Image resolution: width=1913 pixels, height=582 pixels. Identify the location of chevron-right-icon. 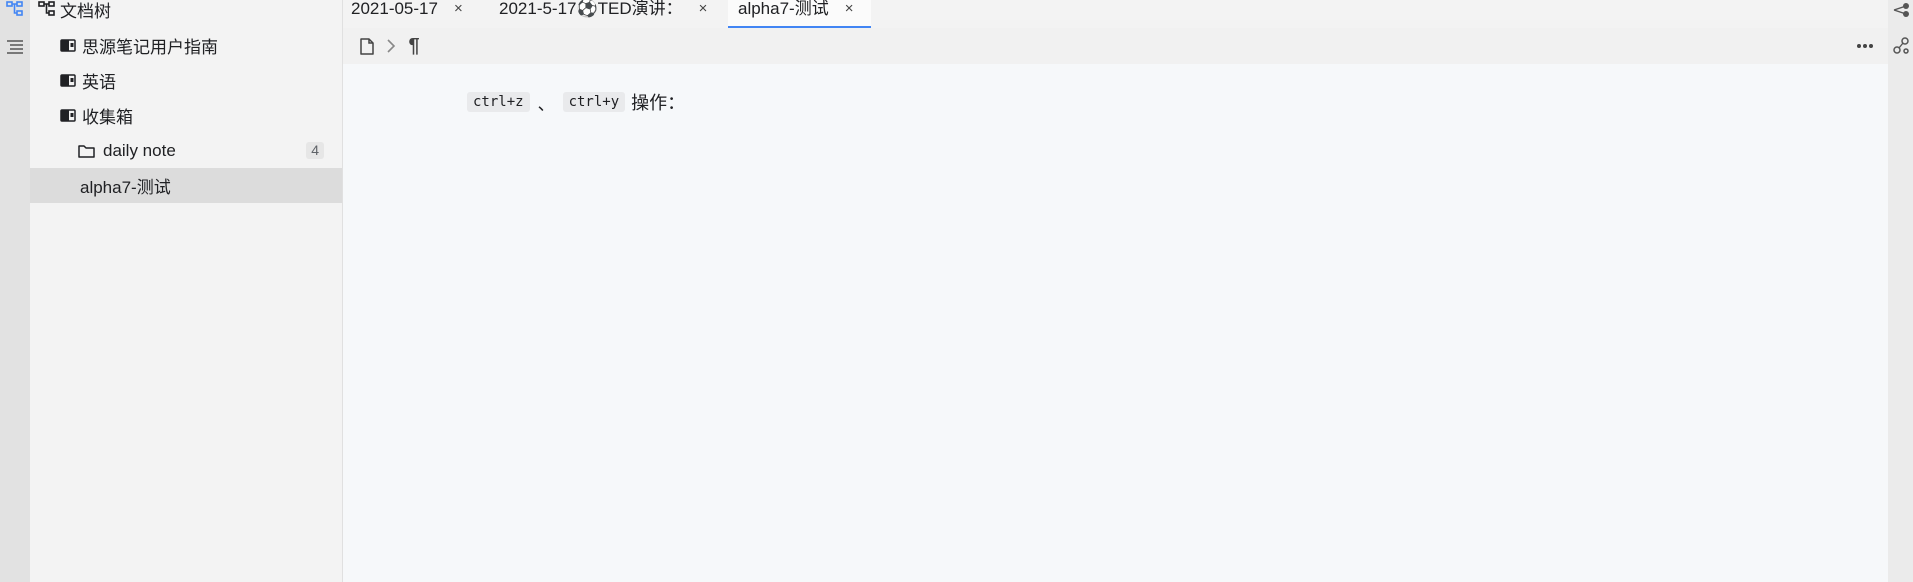
(391, 46).